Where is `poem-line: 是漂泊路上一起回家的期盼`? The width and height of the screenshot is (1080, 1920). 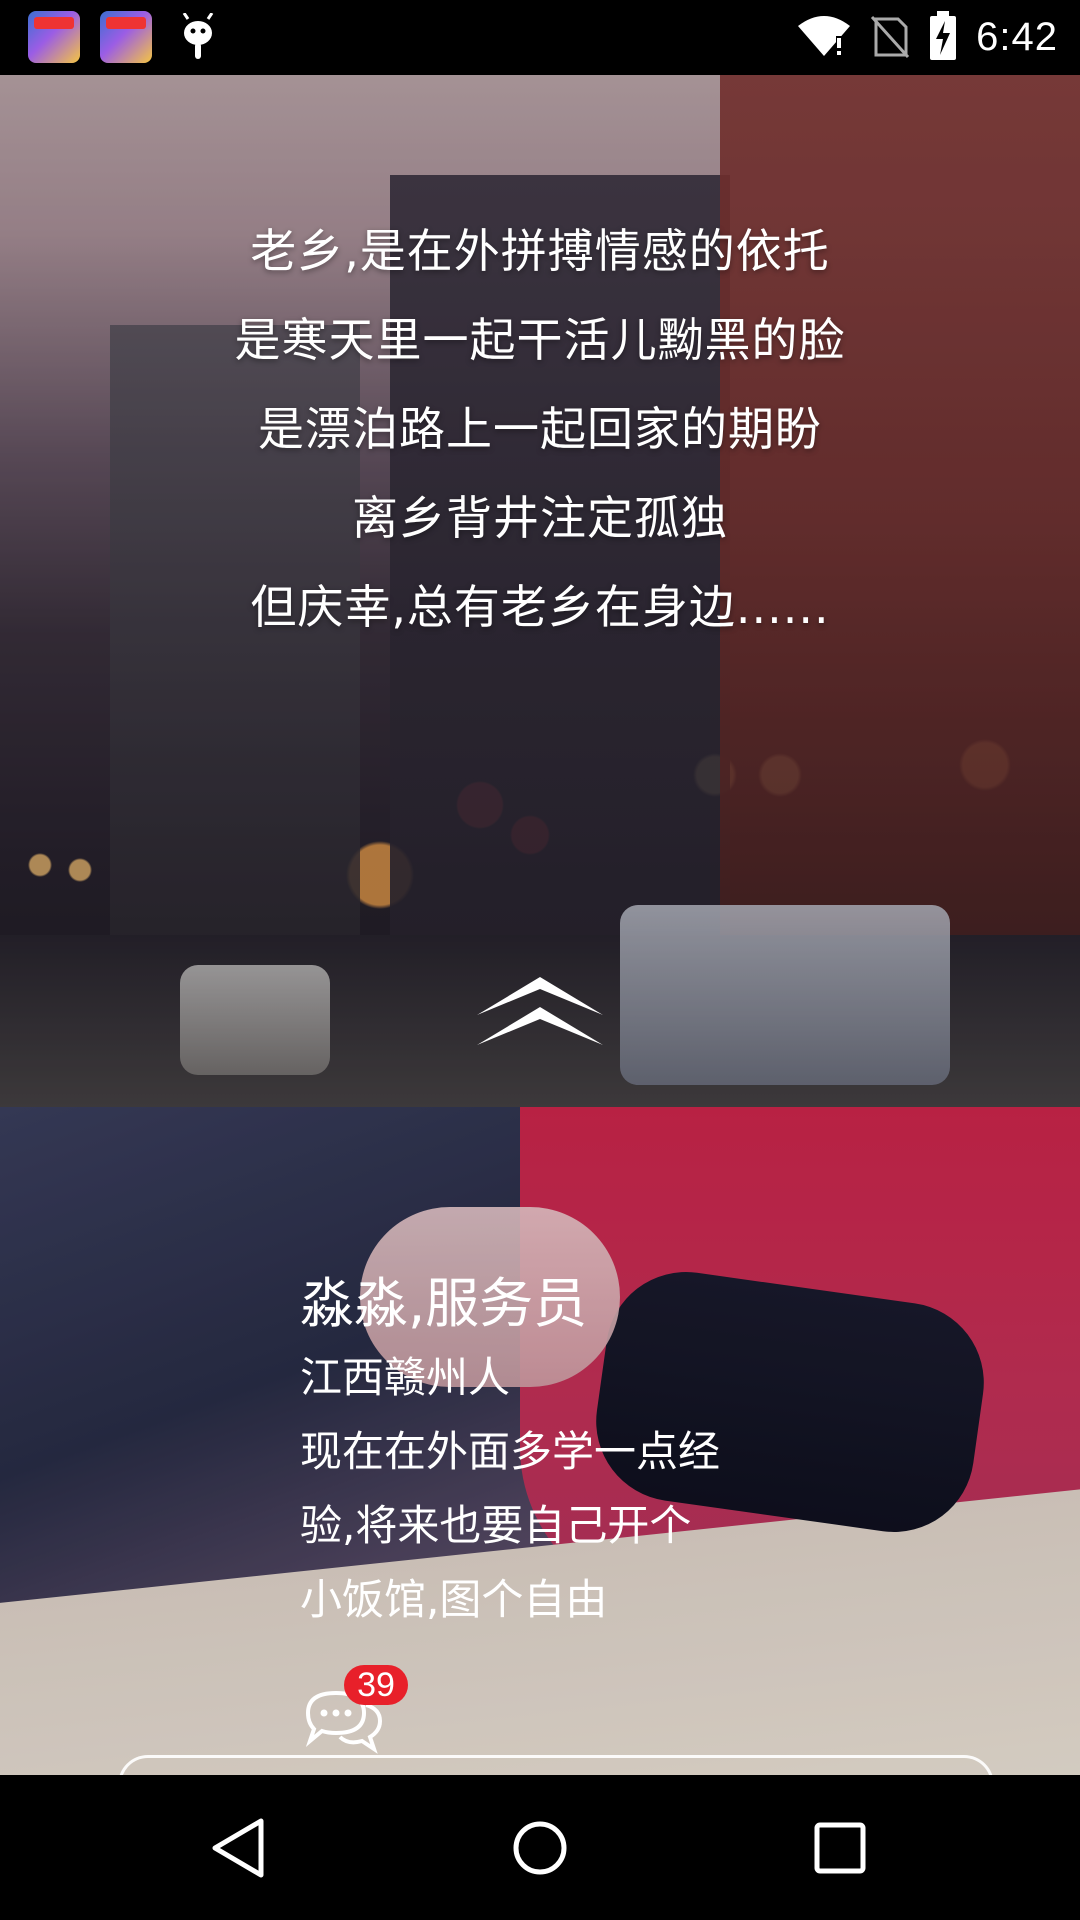 poem-line: 是漂泊路上一起回家的期盼 is located at coordinates (540, 429).